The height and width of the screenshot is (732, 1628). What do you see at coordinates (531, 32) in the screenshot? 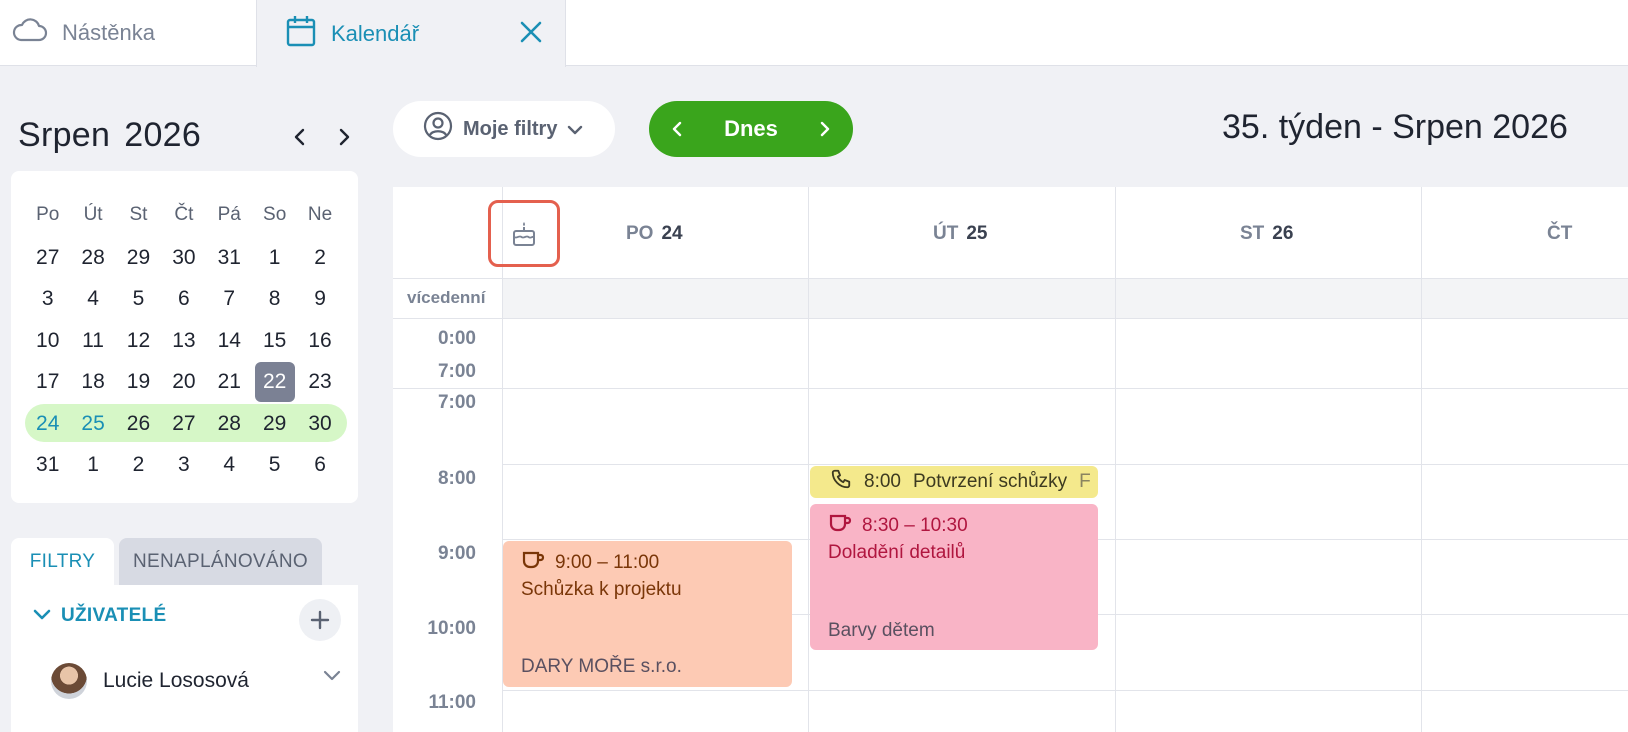
I see `close-icon` at bounding box center [531, 32].